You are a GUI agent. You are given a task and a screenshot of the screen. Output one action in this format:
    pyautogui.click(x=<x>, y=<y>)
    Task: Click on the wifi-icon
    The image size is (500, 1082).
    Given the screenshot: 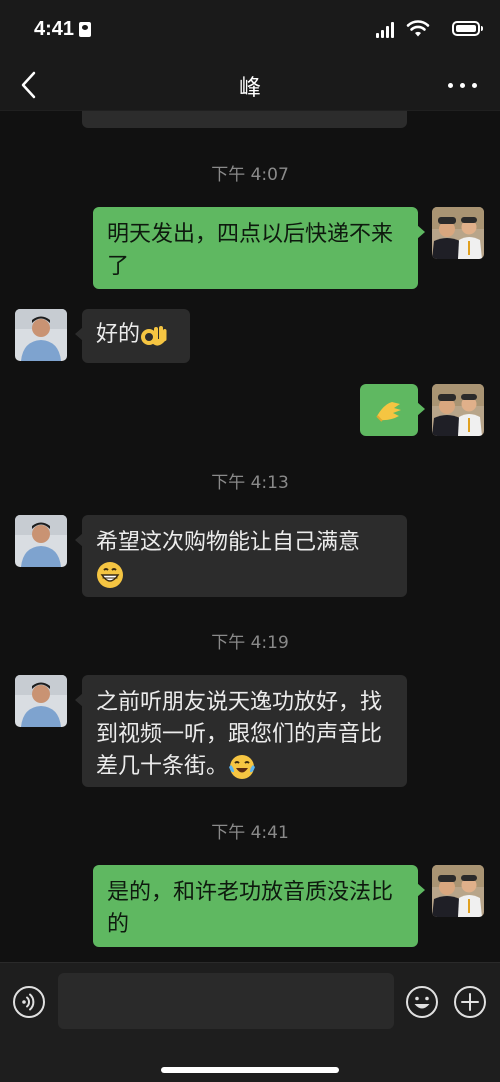 What is the action you would take?
    pyautogui.click(x=418, y=28)
    